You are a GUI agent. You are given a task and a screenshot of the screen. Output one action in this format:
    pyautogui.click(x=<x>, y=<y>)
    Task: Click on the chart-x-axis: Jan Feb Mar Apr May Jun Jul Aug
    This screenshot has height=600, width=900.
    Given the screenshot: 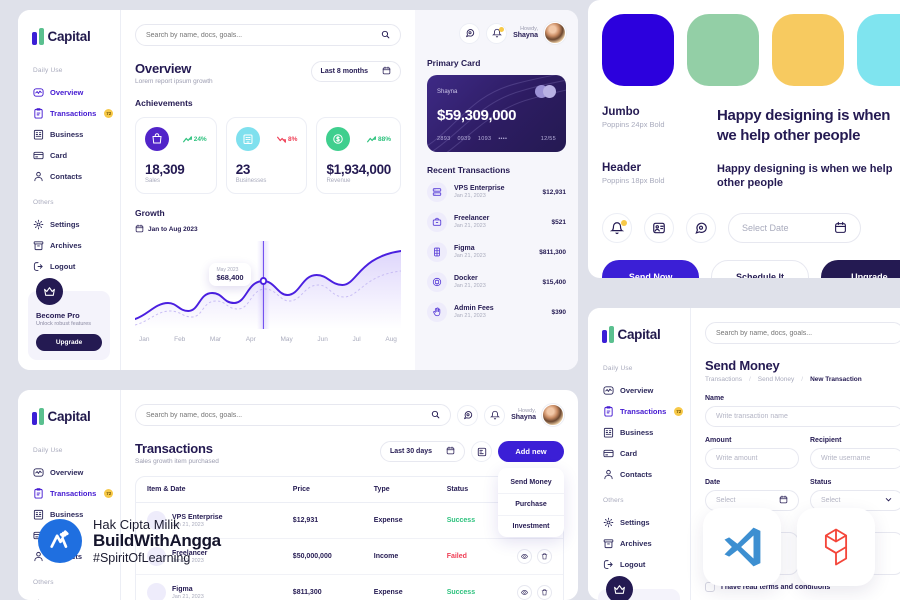 What is the action you would take?
    pyautogui.click(x=268, y=339)
    